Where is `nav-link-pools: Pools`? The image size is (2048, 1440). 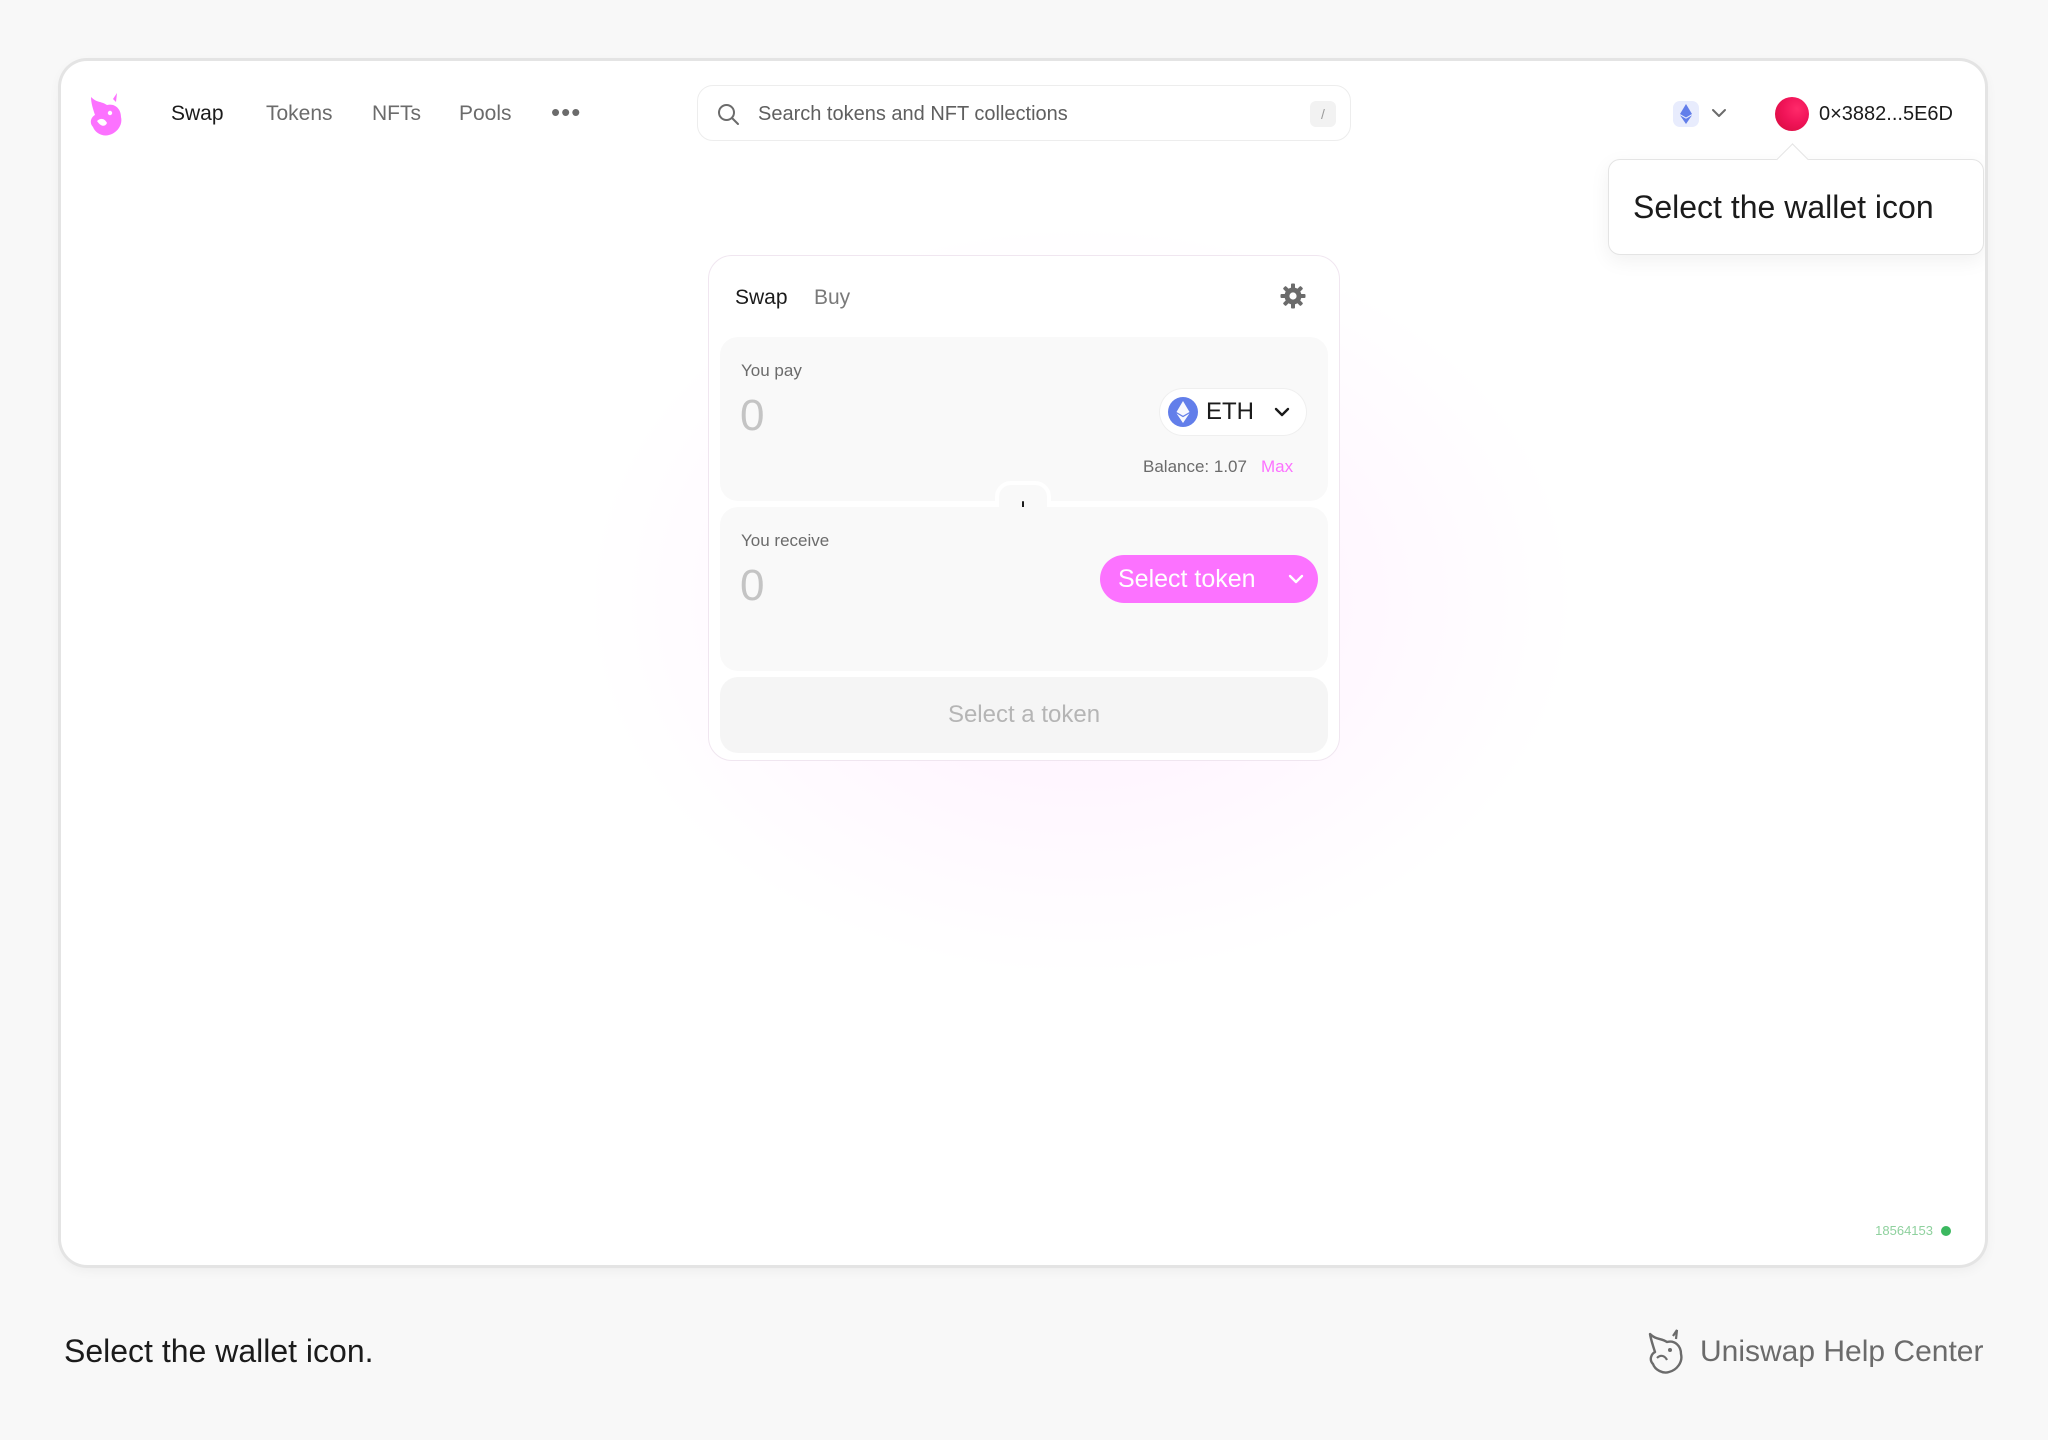
nav-link-pools: Pools is located at coordinates (485, 114).